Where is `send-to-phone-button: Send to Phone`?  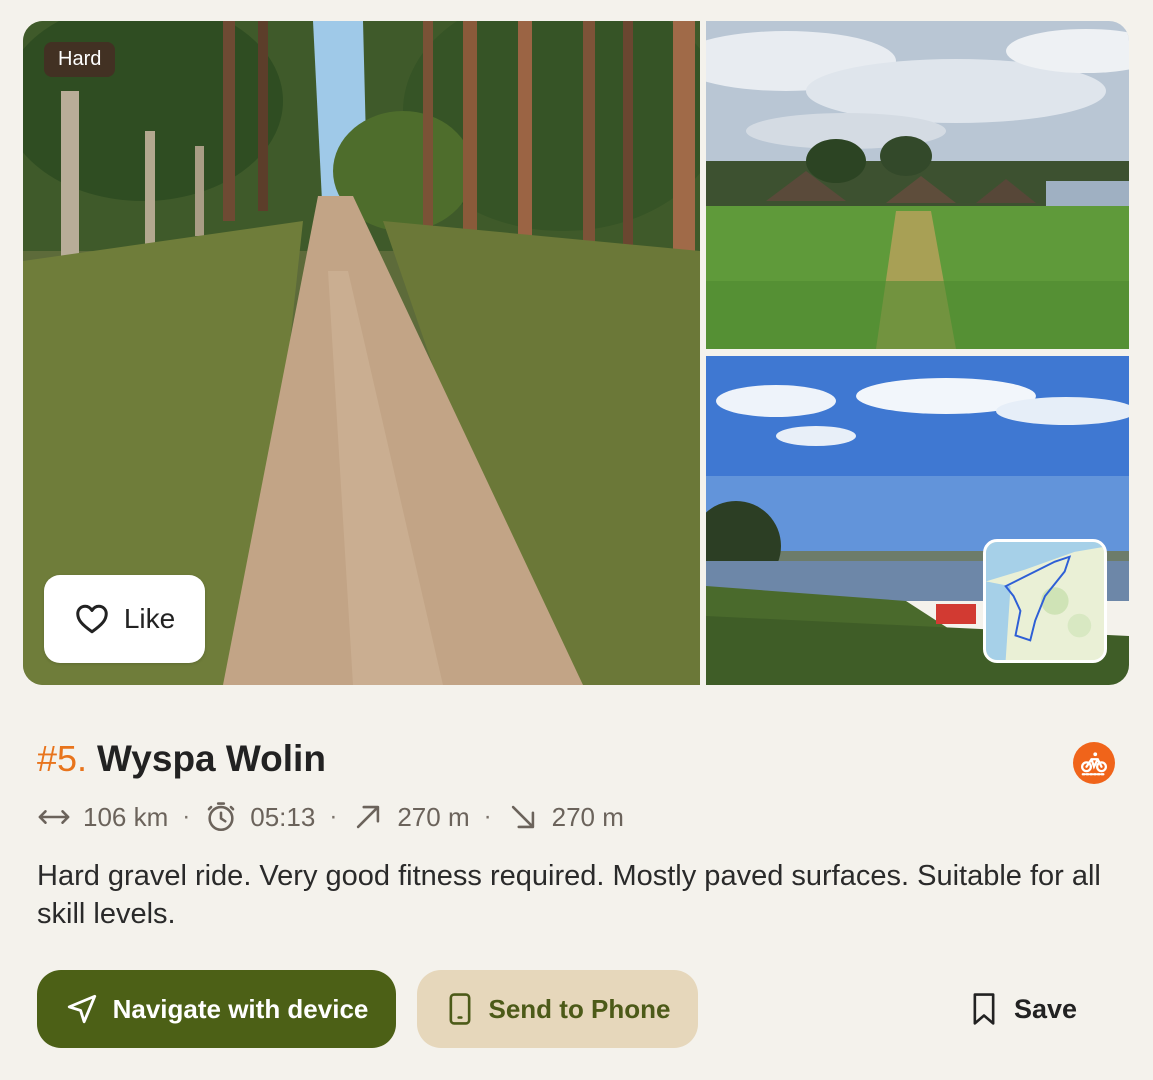 send-to-phone-button: Send to Phone is located at coordinates (557, 1009).